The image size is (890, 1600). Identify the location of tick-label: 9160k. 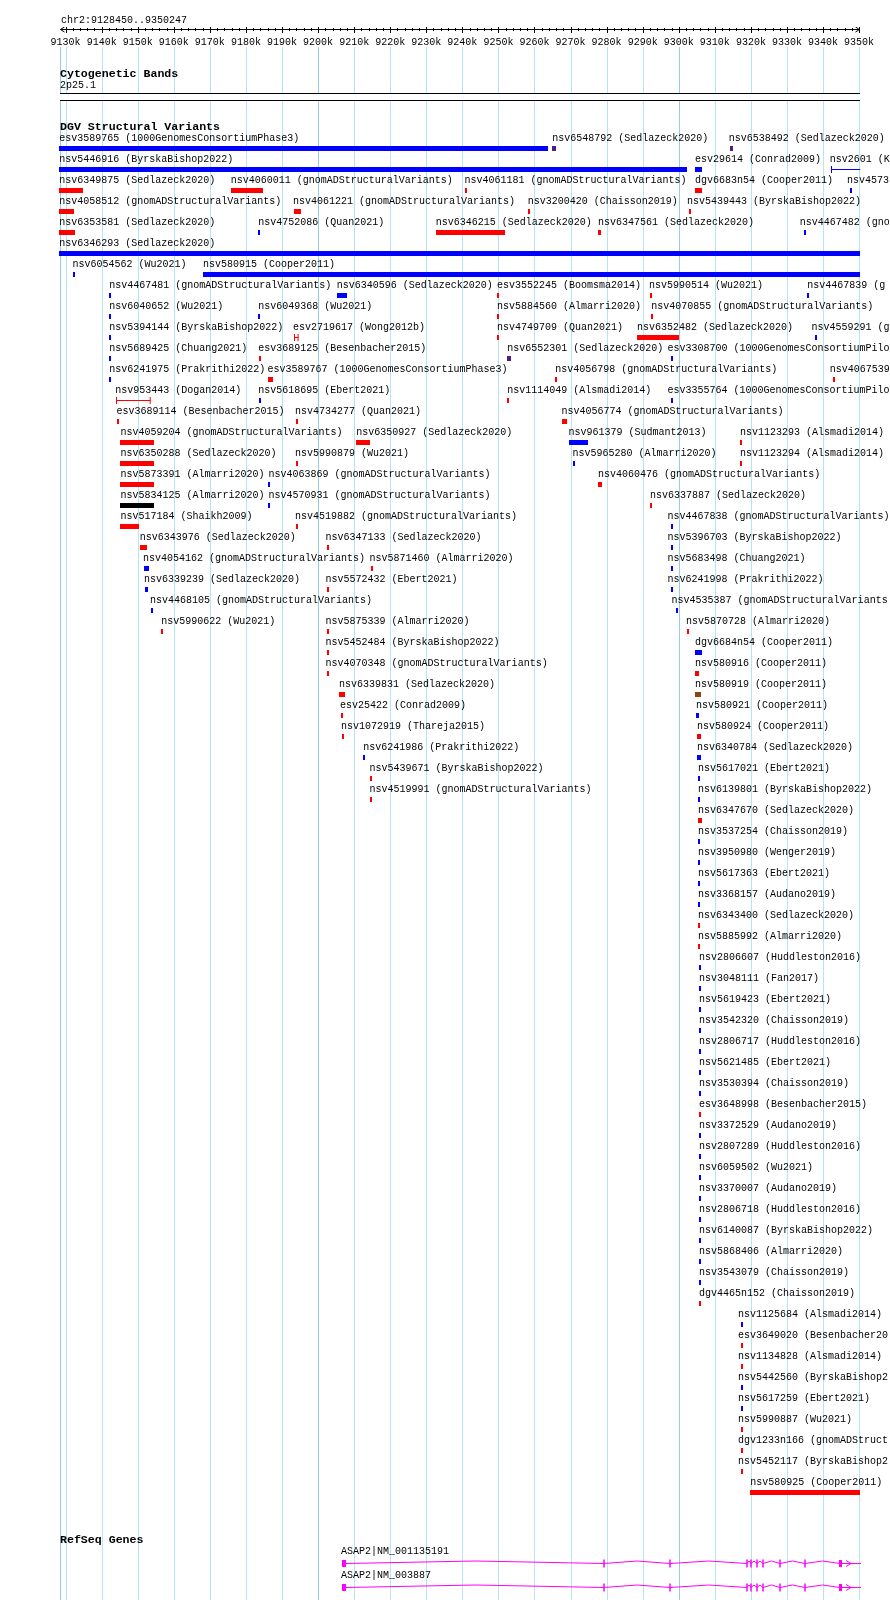
(173, 42).